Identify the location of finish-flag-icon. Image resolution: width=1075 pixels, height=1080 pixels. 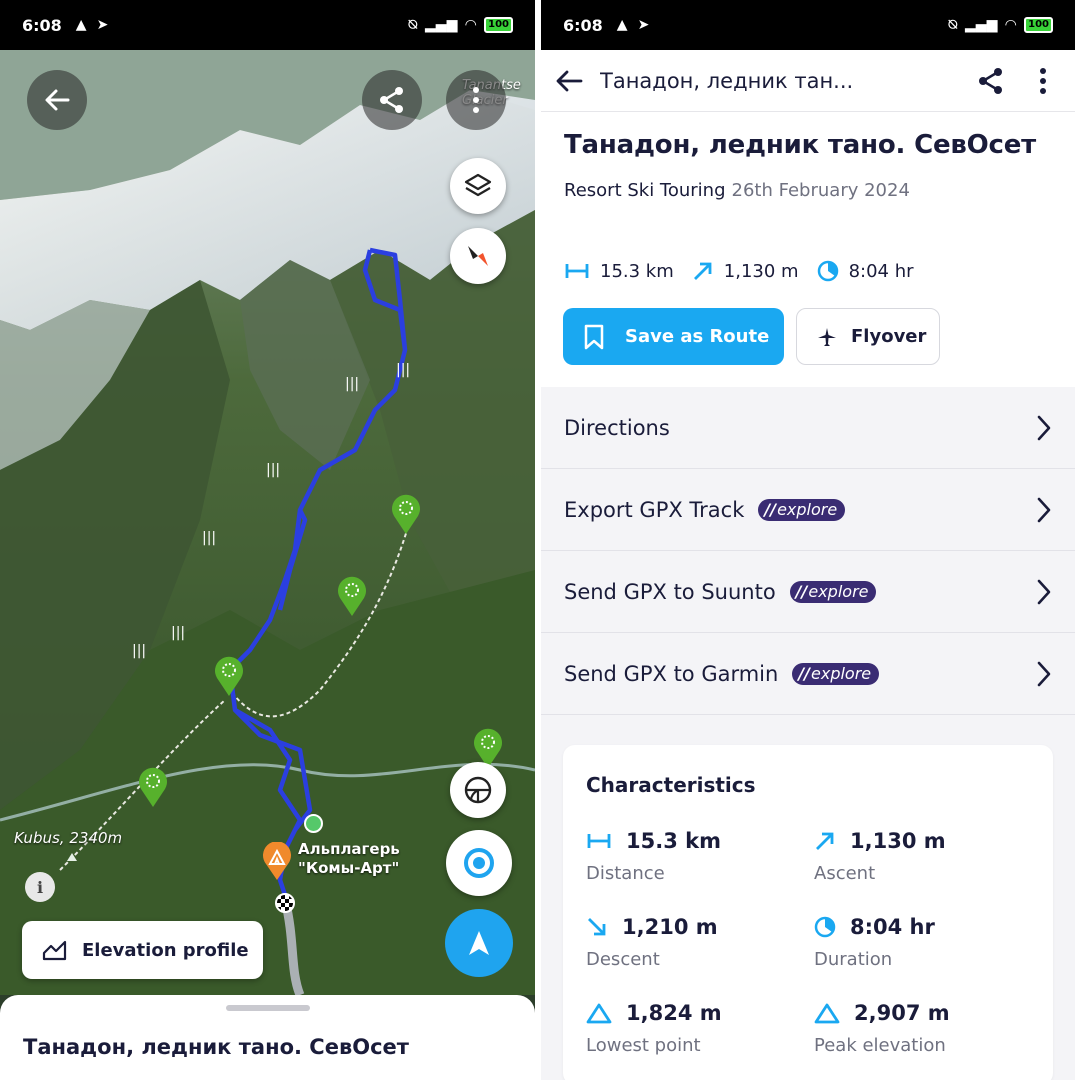
(285, 903).